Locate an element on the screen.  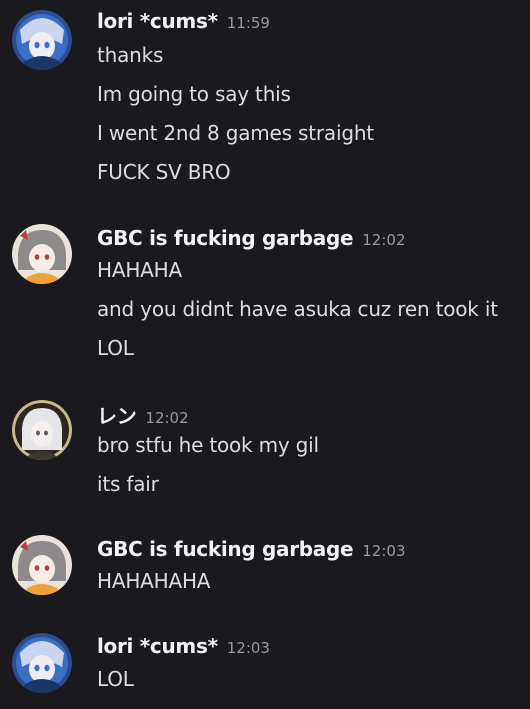
message-header: lori *cums* 12:03 is located at coordinates (183, 646).